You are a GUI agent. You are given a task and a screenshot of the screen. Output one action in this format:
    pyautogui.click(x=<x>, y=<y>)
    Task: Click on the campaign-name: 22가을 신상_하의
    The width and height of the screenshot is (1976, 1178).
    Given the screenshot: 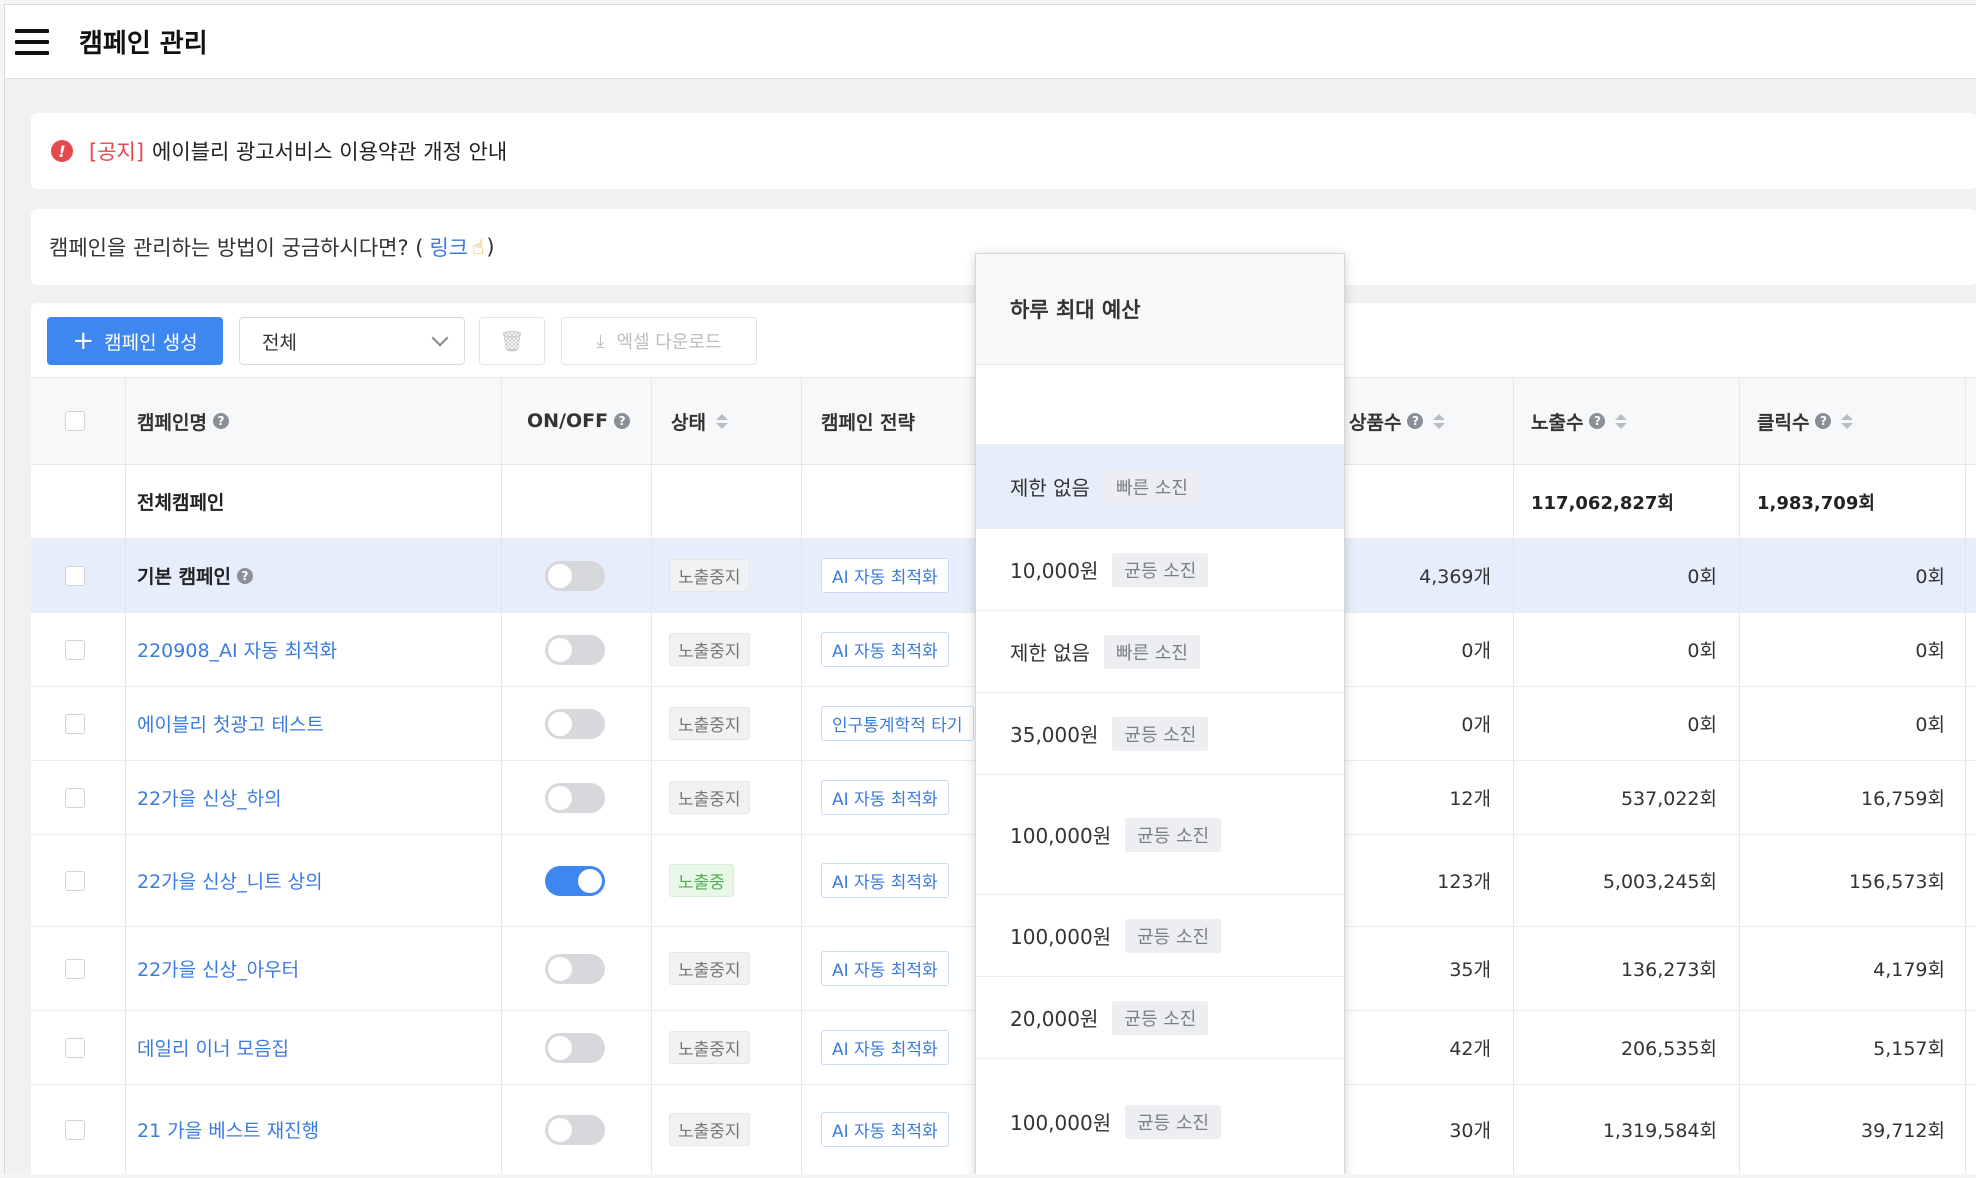 What is the action you would take?
    pyautogui.click(x=209, y=797)
    